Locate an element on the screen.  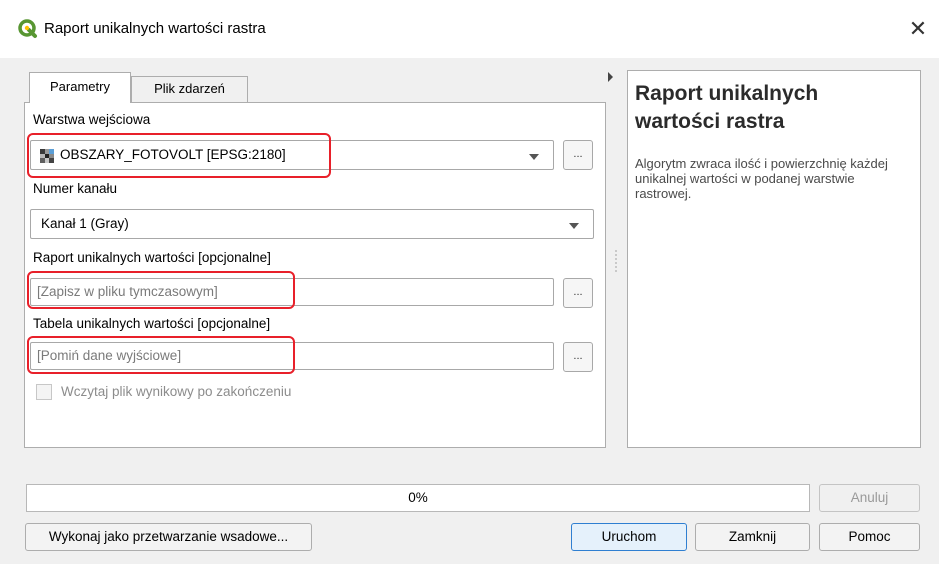
load-result-checkbox is located at coordinates (44, 392).